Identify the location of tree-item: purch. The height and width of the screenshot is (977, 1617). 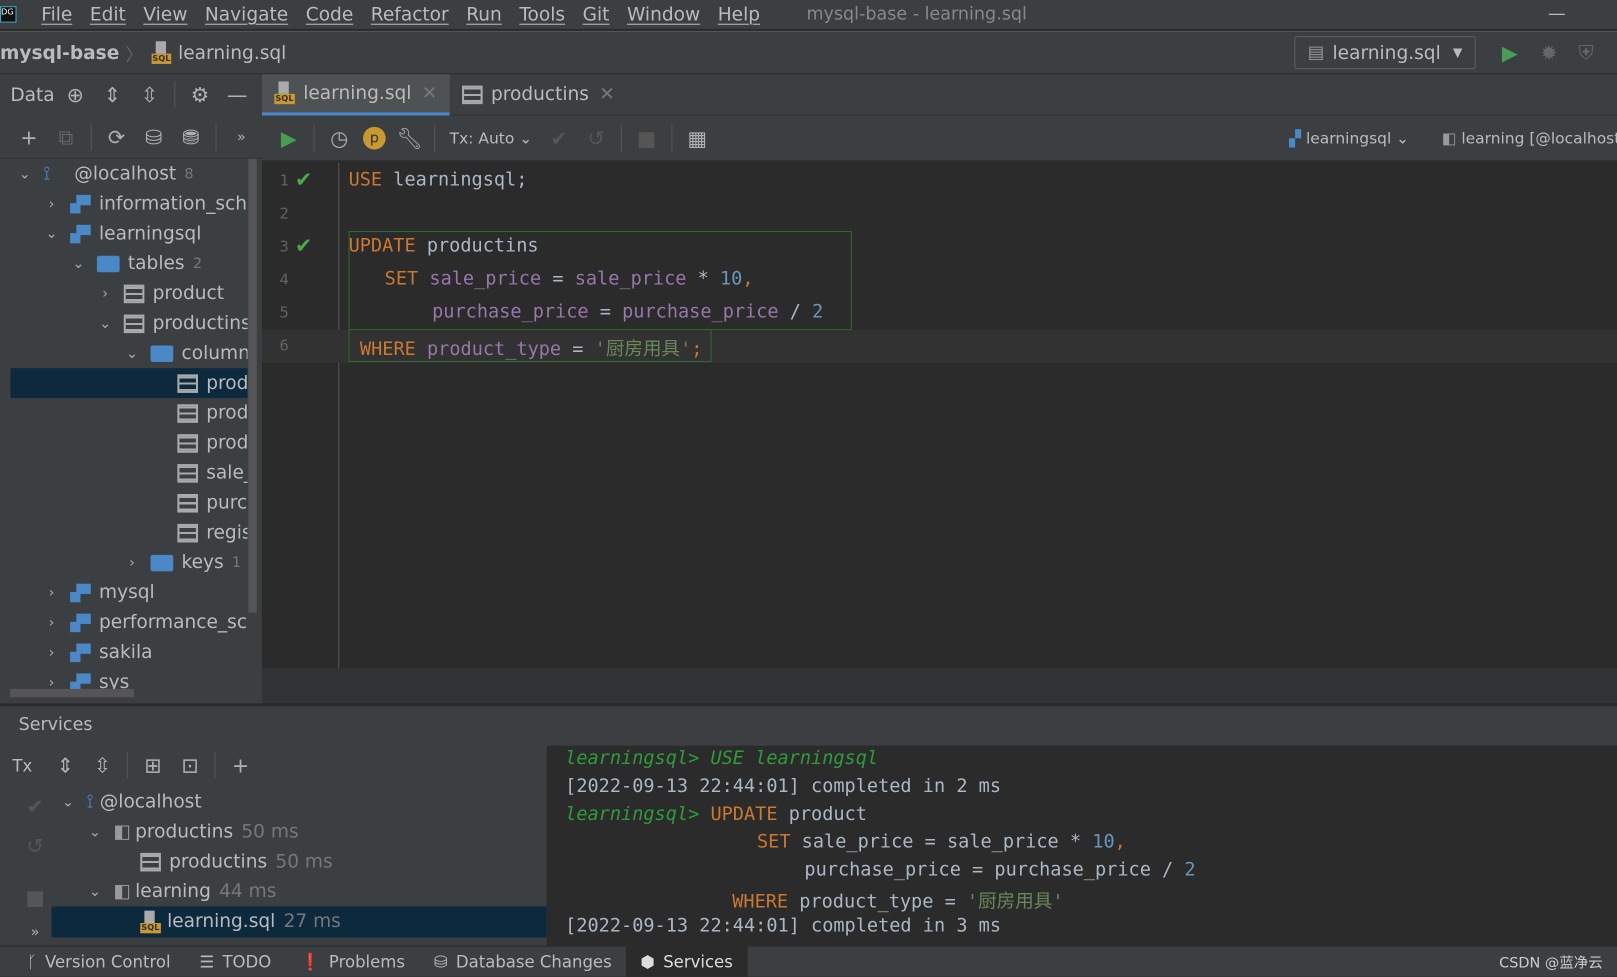
(199, 503).